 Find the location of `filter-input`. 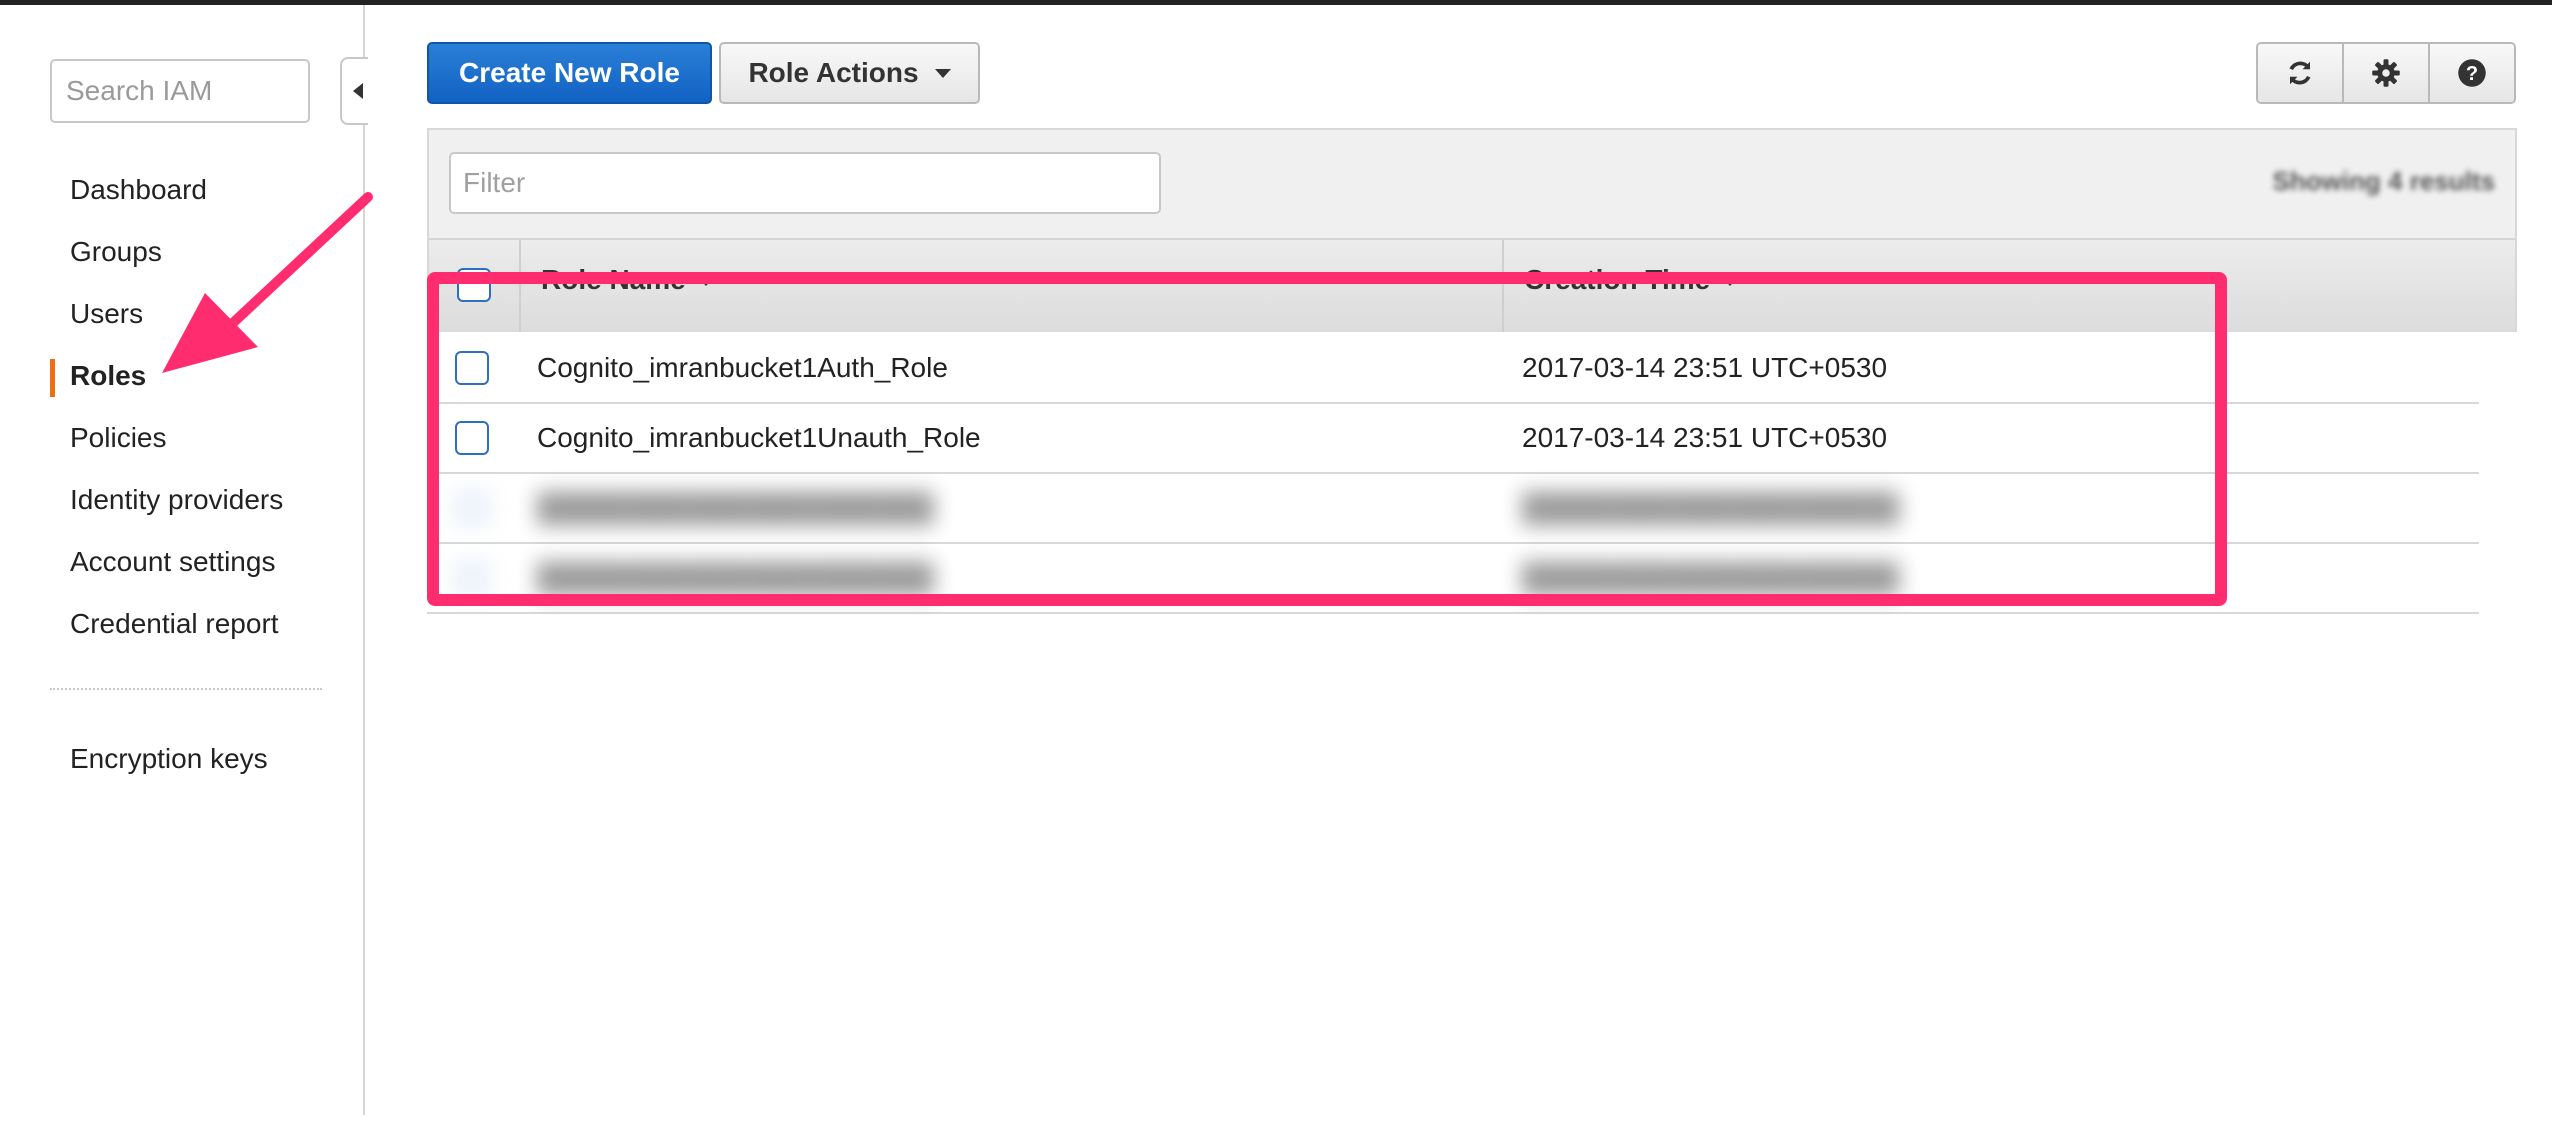

filter-input is located at coordinates (805, 183).